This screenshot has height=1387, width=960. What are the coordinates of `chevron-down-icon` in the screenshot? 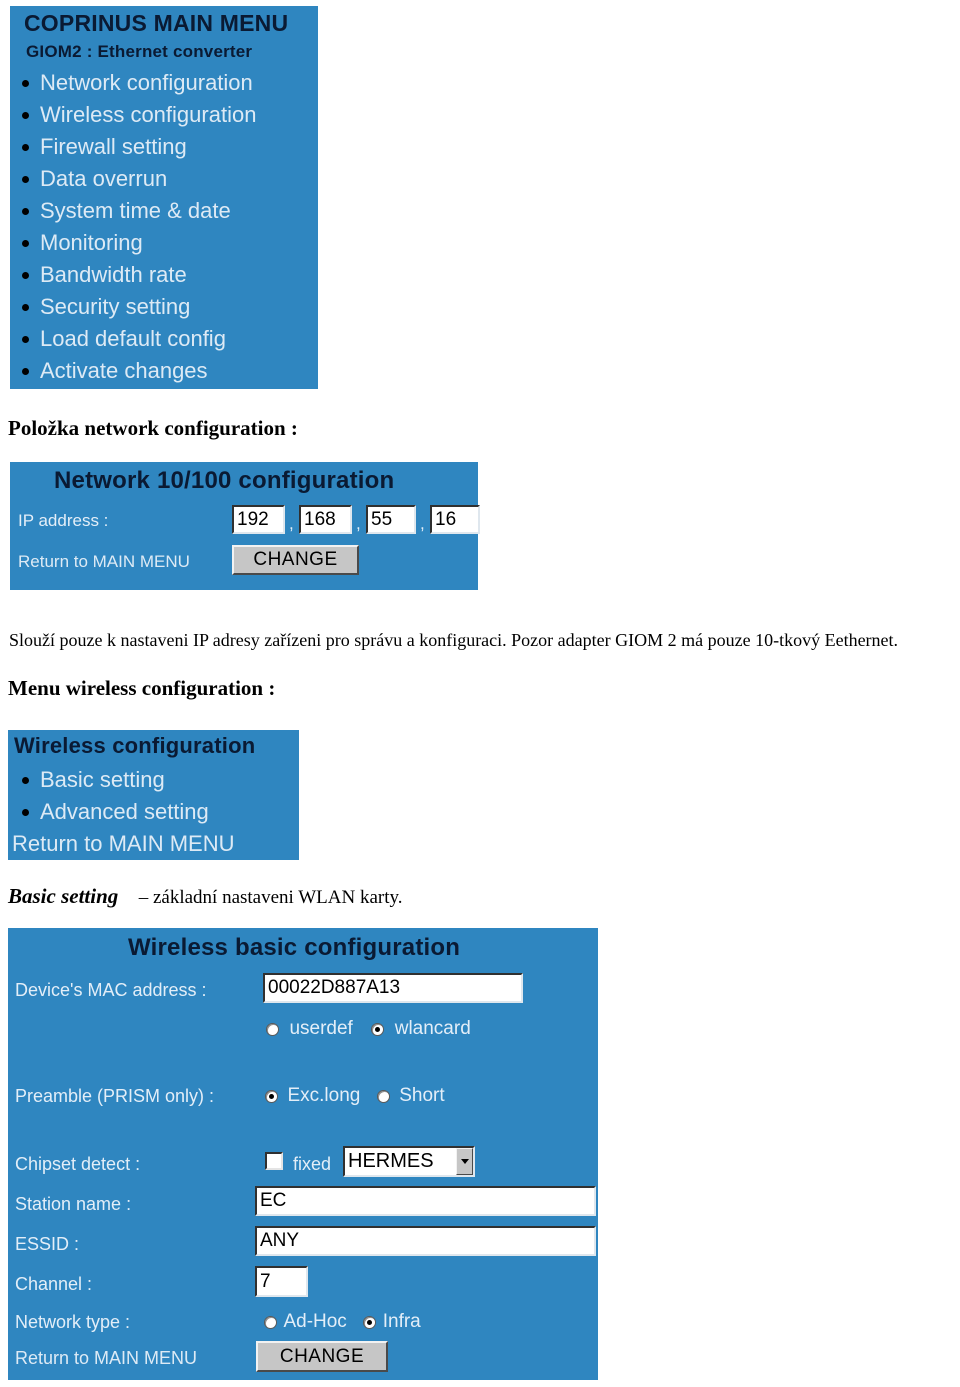 It's located at (464, 1161).